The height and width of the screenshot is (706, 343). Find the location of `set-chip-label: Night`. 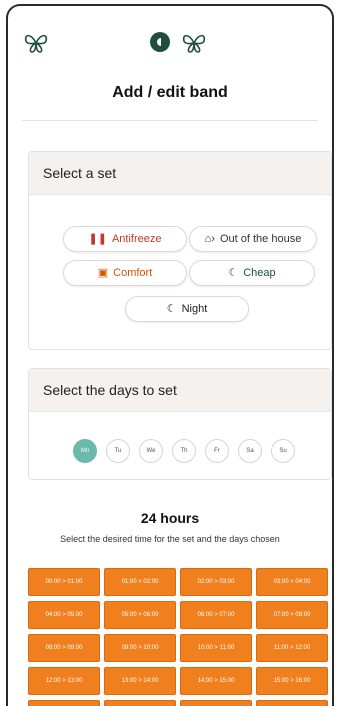

set-chip-label: Night is located at coordinates (194, 309).